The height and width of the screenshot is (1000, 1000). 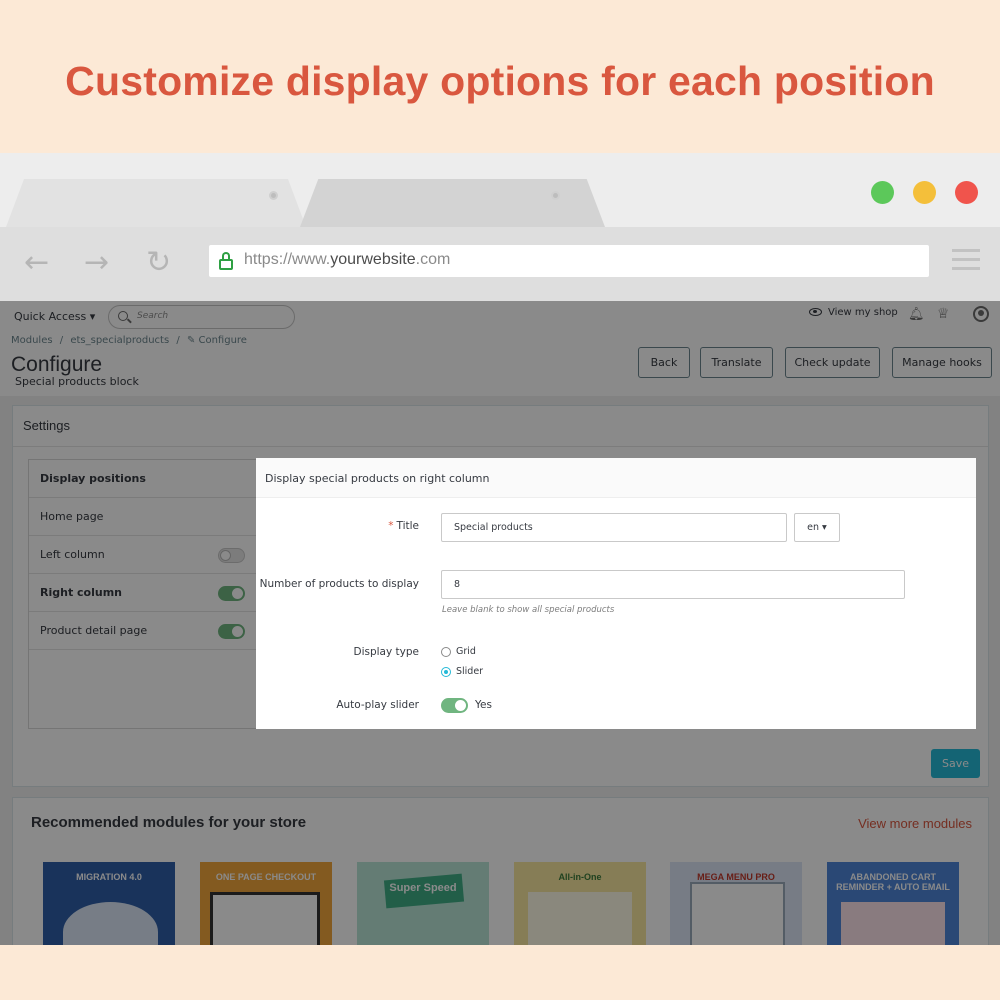 I want to click on menu-icon, so click(x=966, y=262).